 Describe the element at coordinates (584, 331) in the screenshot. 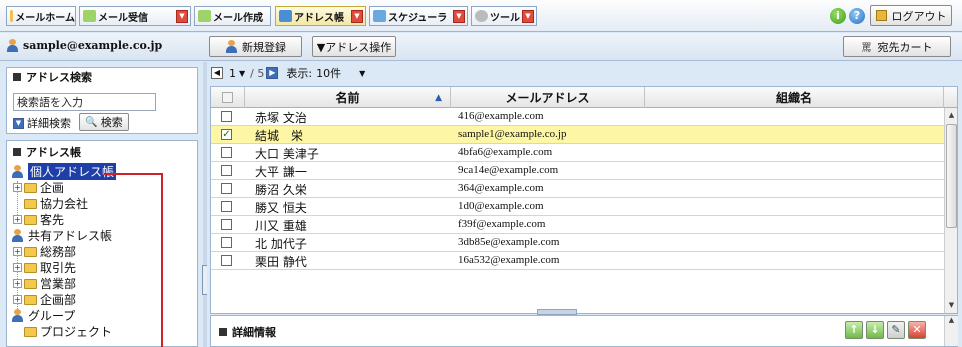

I see `detail-panel: 詳細情報 ↑ ↓ ✎ ✕ ▲` at that location.